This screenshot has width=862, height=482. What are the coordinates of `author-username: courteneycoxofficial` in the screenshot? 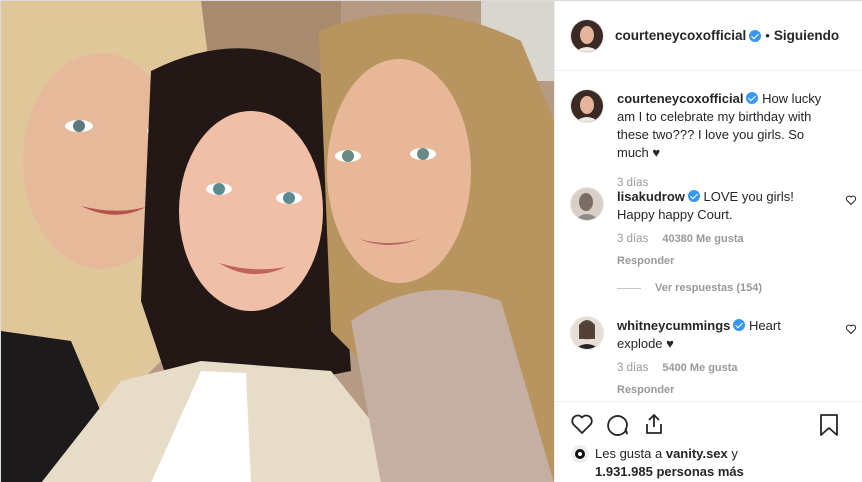 It's located at (680, 35).